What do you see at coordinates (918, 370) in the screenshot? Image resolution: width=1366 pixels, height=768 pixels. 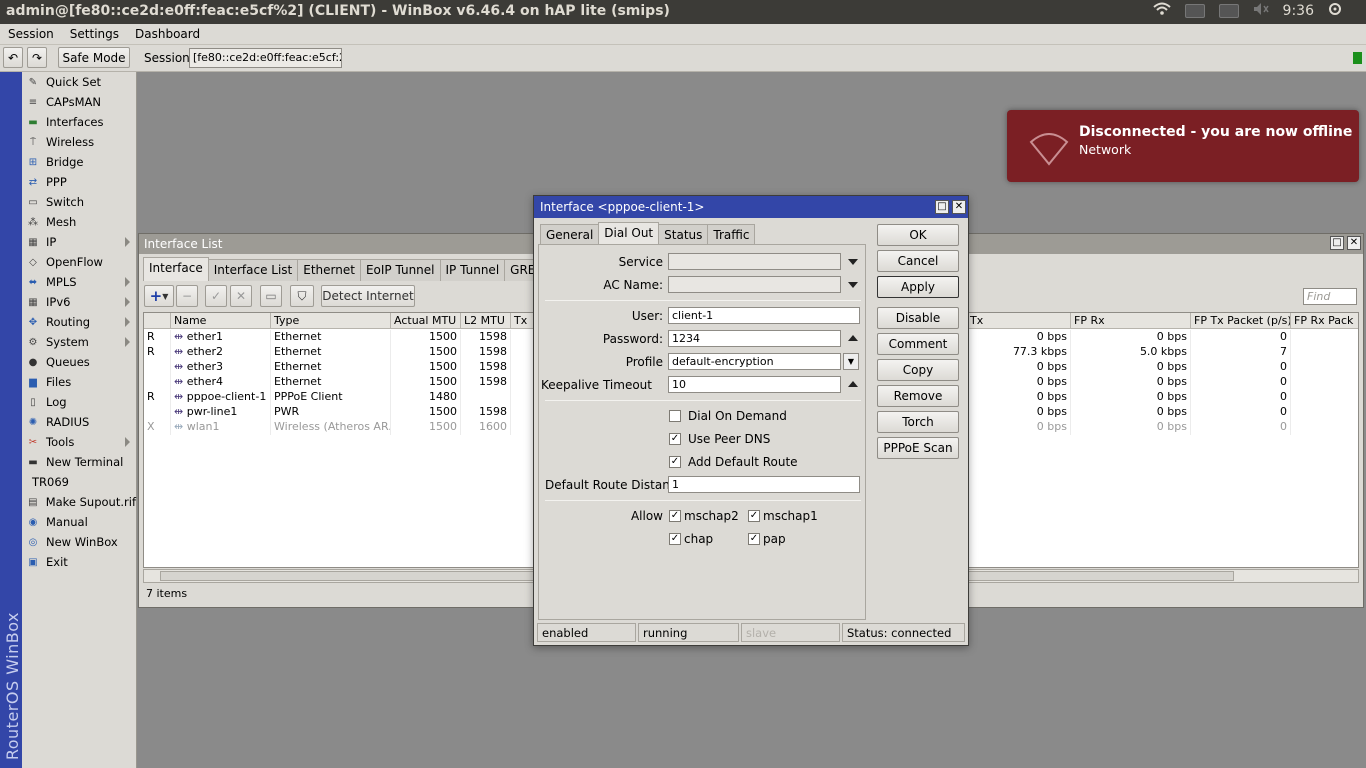 I see `copy-button: Copy` at bounding box center [918, 370].